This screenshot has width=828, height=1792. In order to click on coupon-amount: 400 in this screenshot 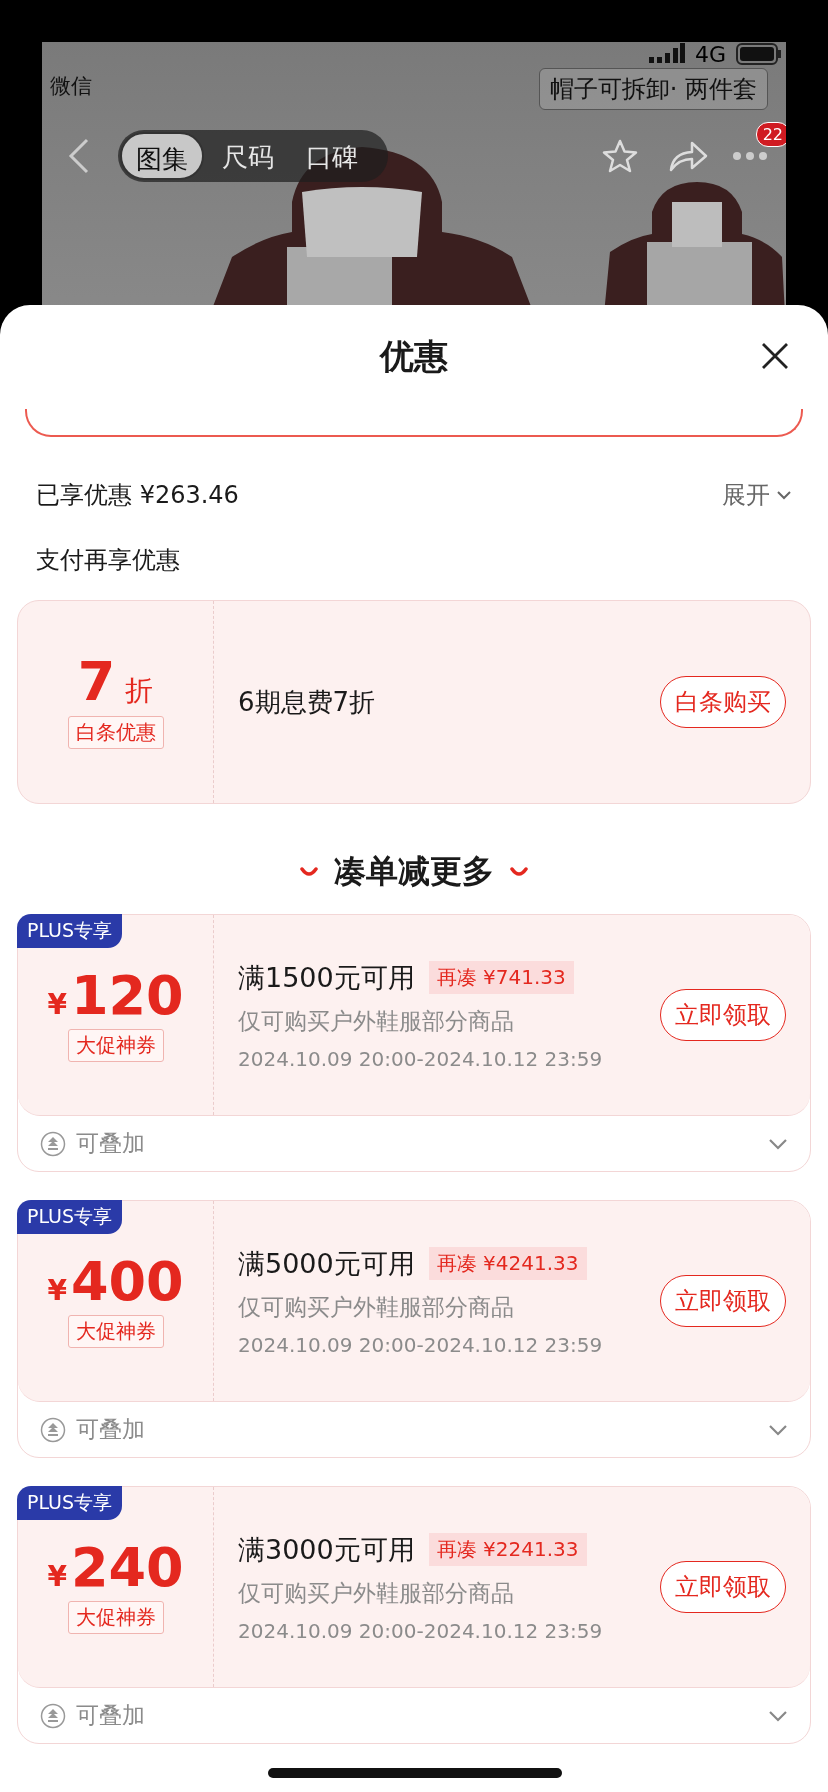, I will do `click(127, 1281)`.